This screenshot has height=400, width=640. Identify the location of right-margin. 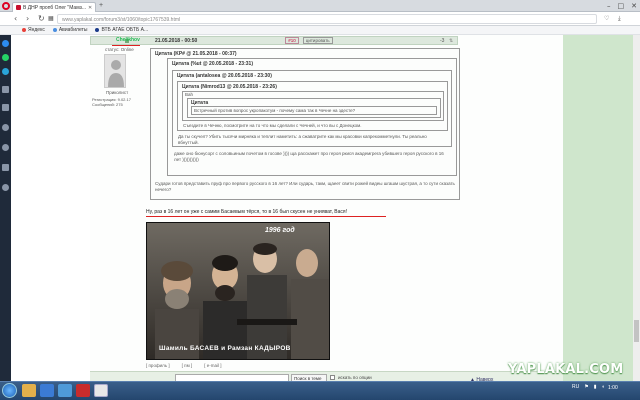
(598, 208).